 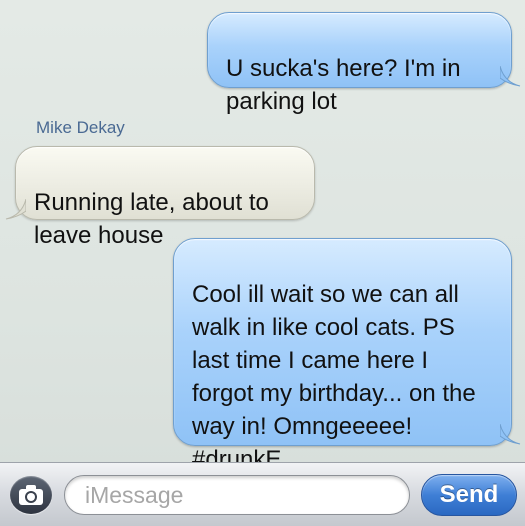 I want to click on incoming-message-bubble: Running late, about to leave house, so click(x=165, y=197).